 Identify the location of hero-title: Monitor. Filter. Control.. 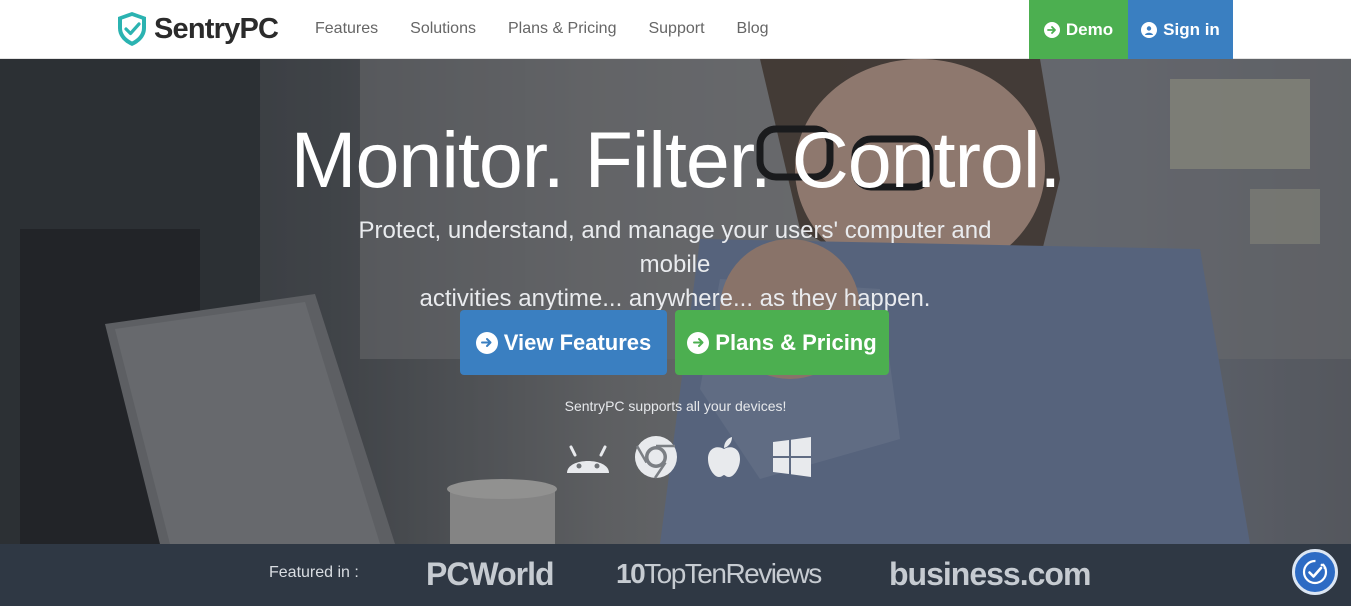
(676, 159).